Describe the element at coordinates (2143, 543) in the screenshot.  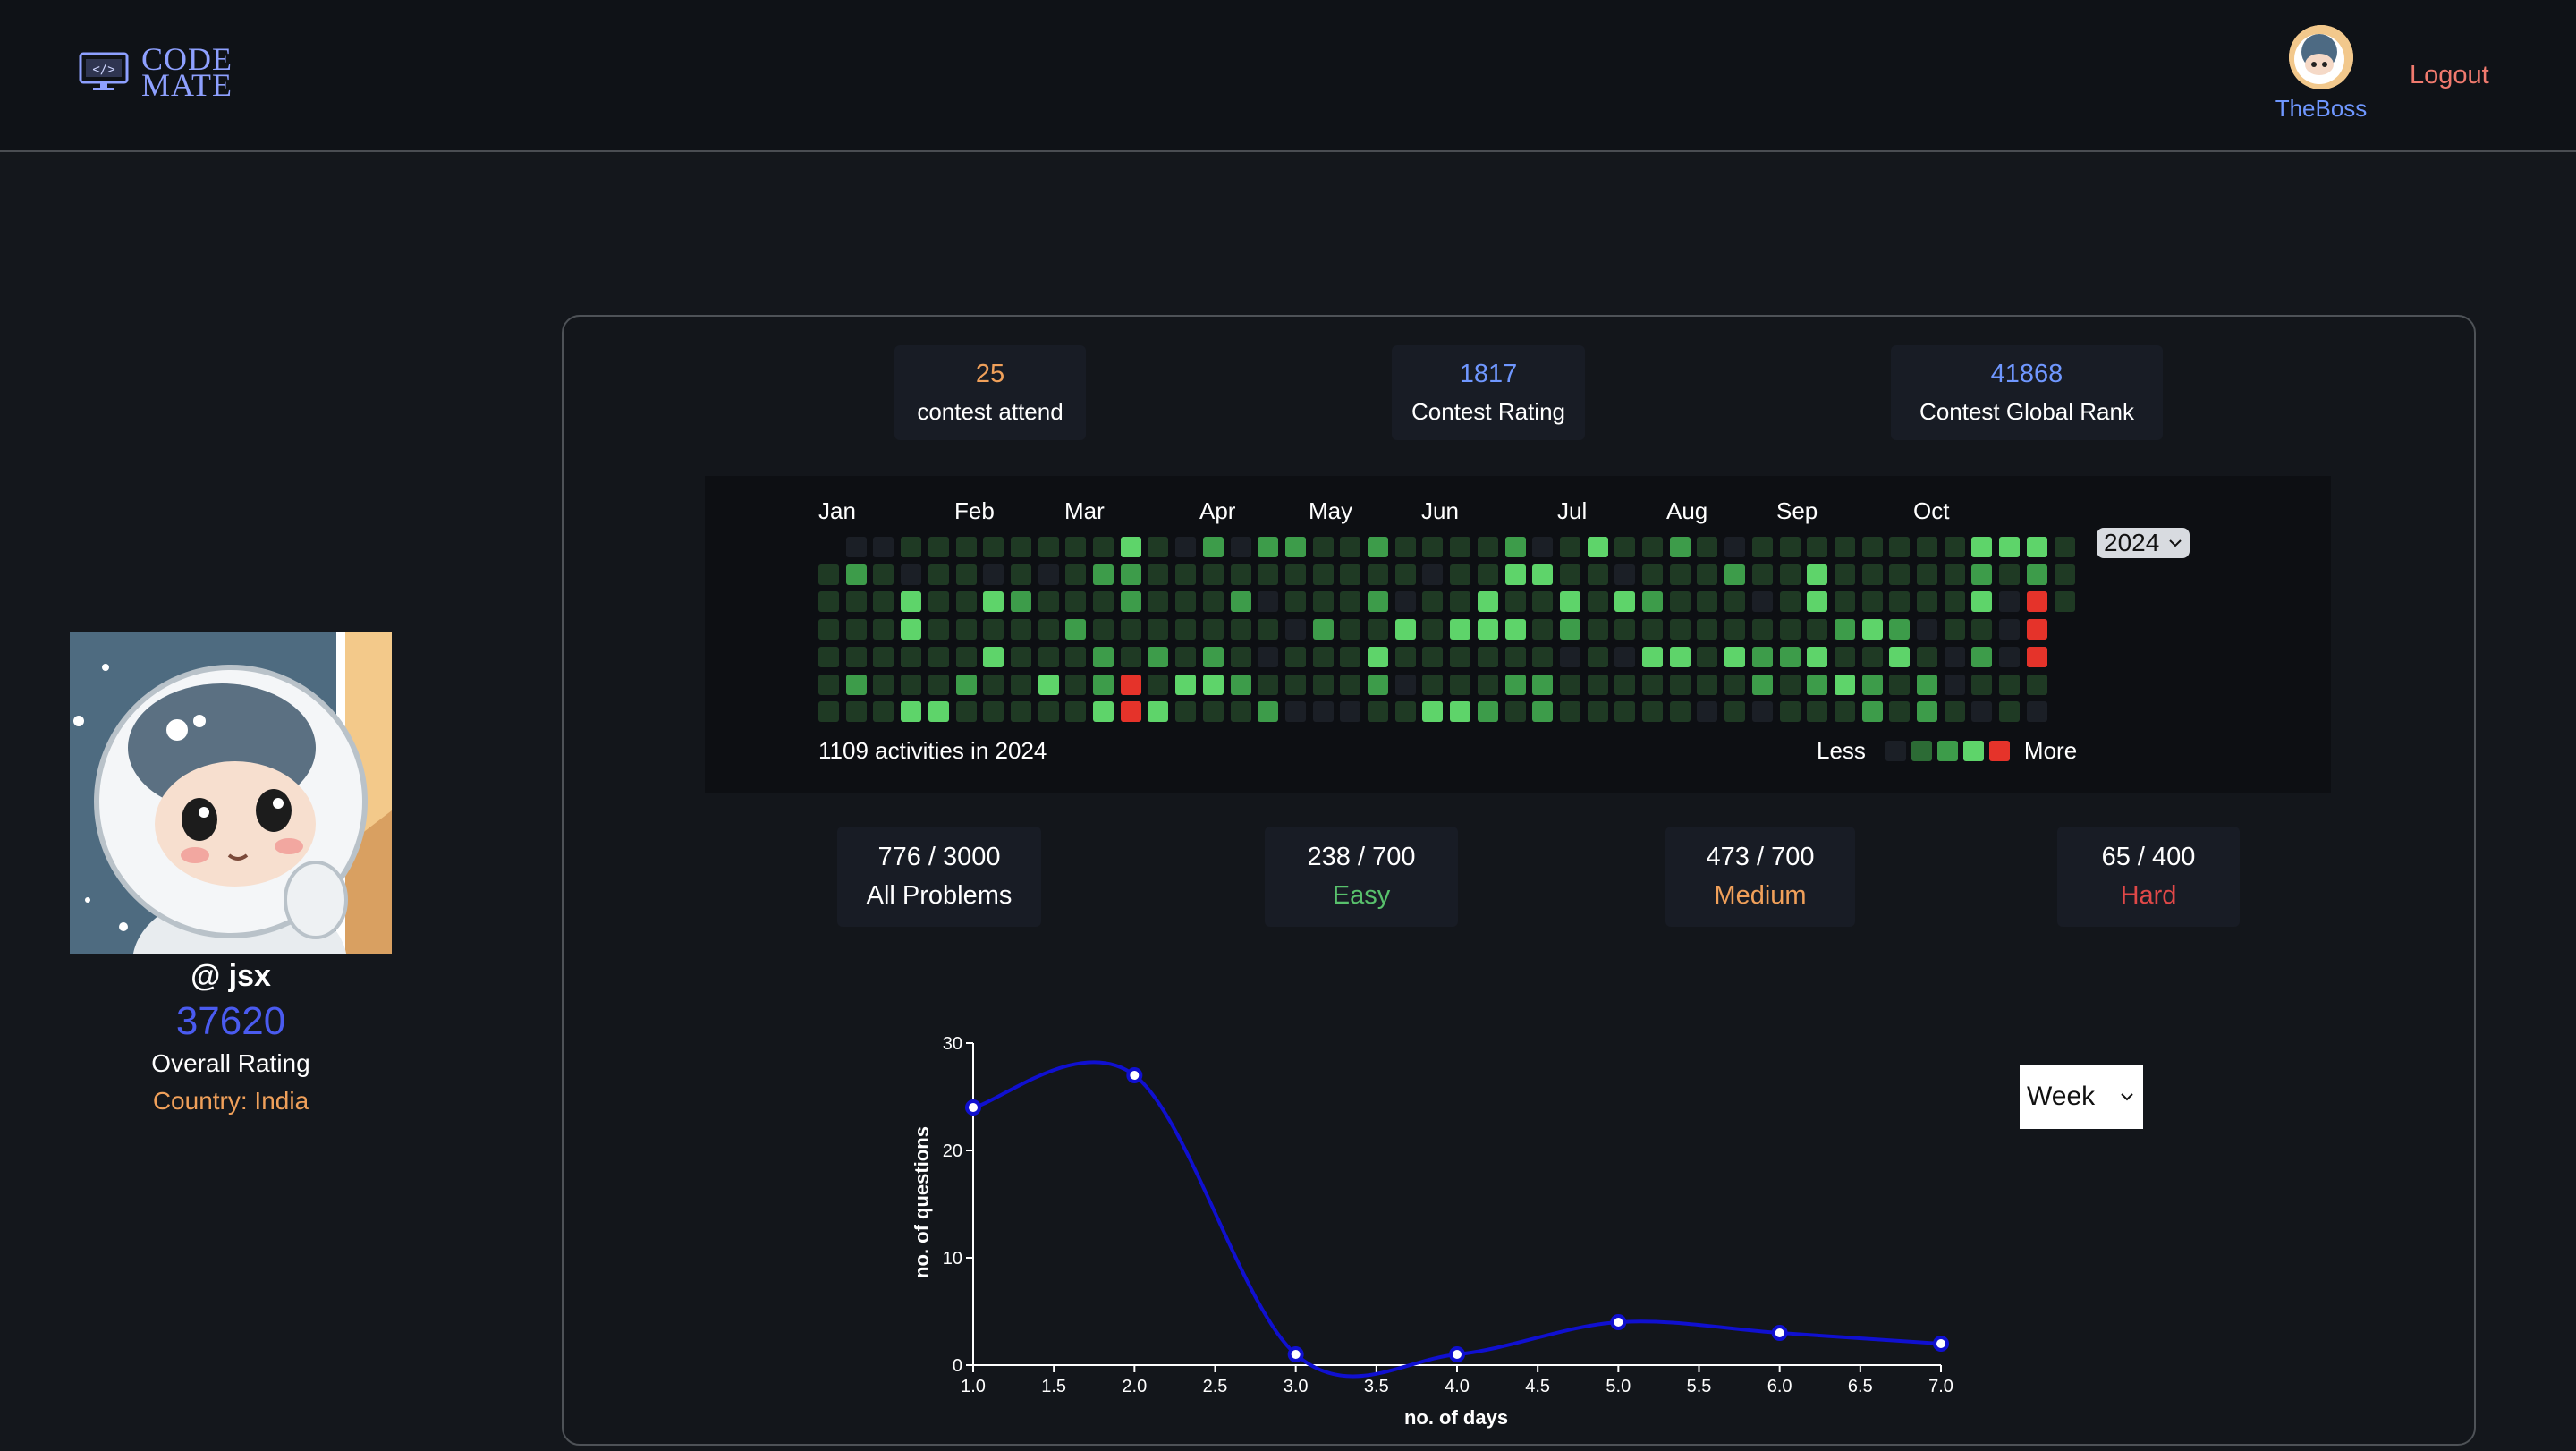
I see `year-select: 2024` at that location.